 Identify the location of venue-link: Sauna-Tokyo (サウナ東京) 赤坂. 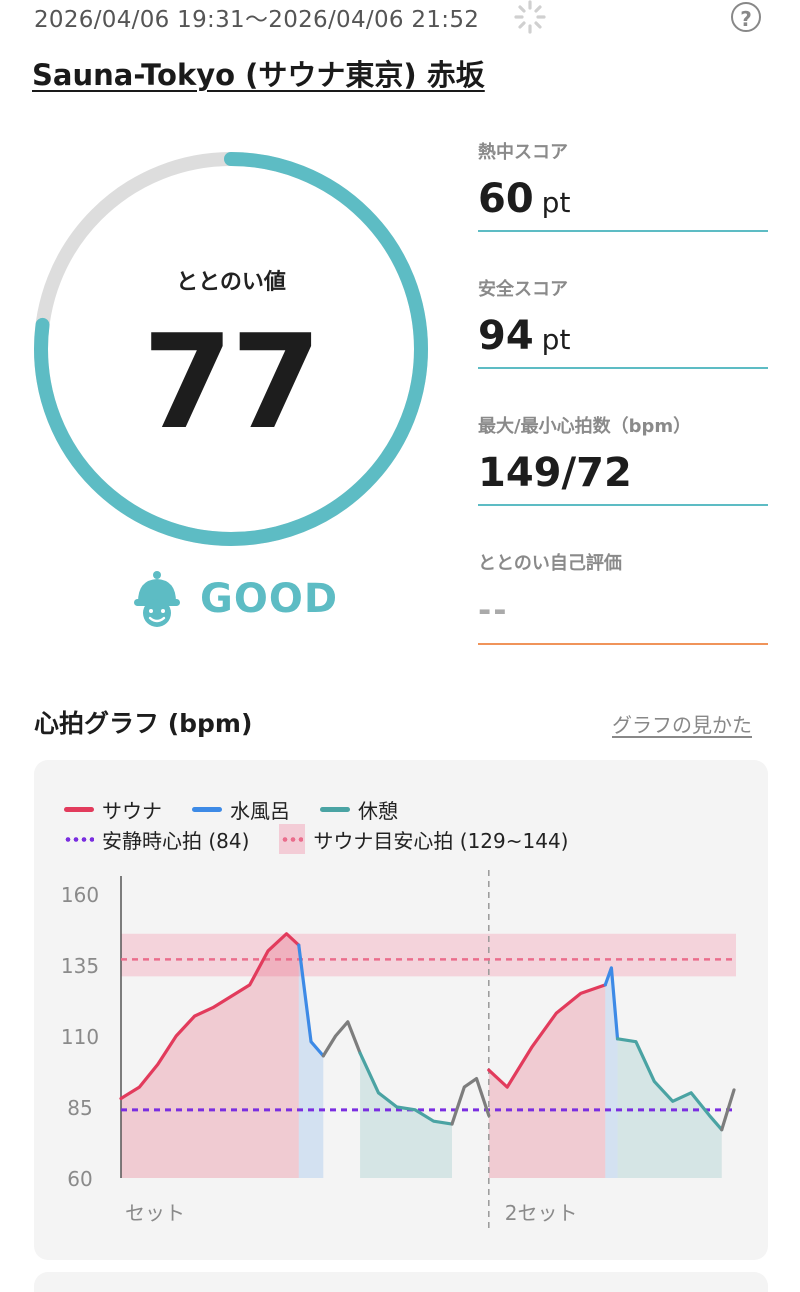
(258, 73).